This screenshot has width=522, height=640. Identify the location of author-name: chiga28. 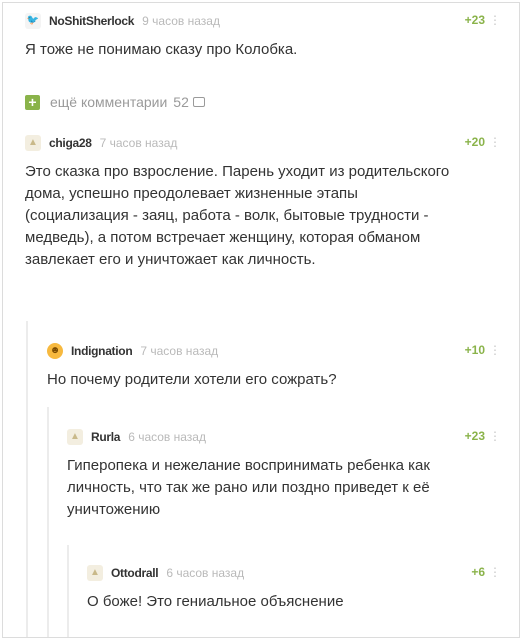
(70, 143).